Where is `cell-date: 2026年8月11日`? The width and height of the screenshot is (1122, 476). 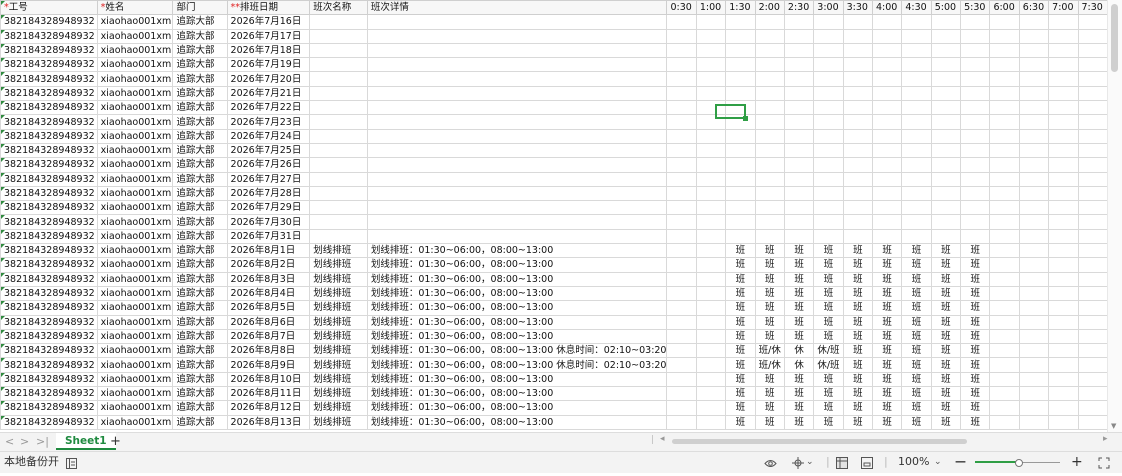
cell-date: 2026年8月11日 is located at coordinates (268, 394).